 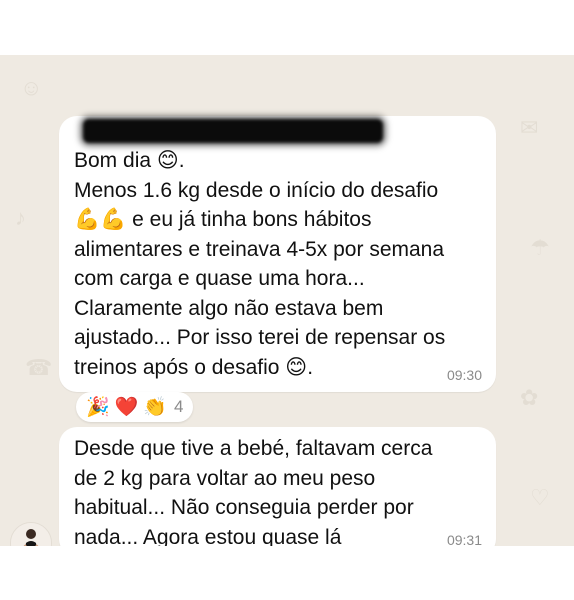 I want to click on reactions-bar: 🎉 ❤️ 👏 4, so click(x=135, y=407).